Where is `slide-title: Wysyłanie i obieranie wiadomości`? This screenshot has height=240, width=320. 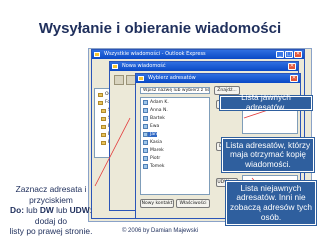 slide-title: Wysyłanie i obieranie wiadomości is located at coordinates (160, 28).